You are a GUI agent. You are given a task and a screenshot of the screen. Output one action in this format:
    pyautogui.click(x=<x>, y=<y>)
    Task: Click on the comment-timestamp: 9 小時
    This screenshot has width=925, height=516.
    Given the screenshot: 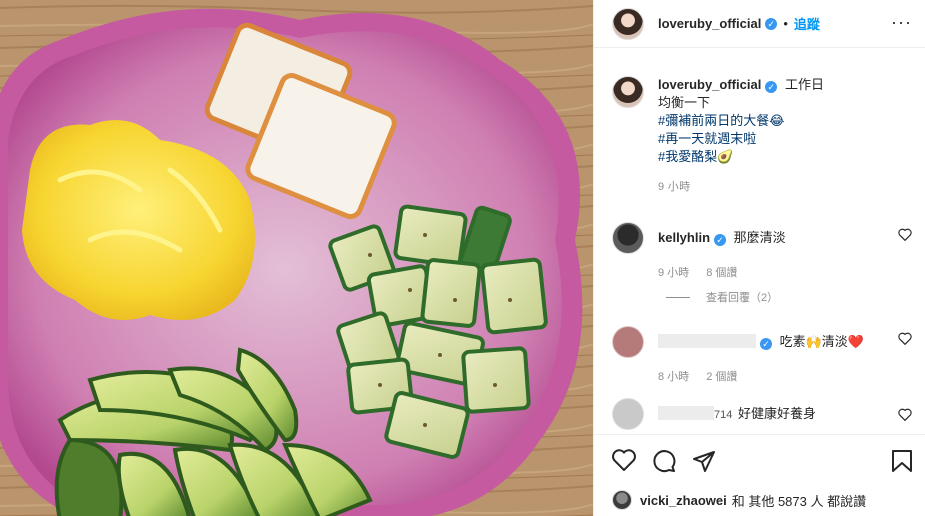 What is the action you would take?
    pyautogui.click(x=673, y=273)
    